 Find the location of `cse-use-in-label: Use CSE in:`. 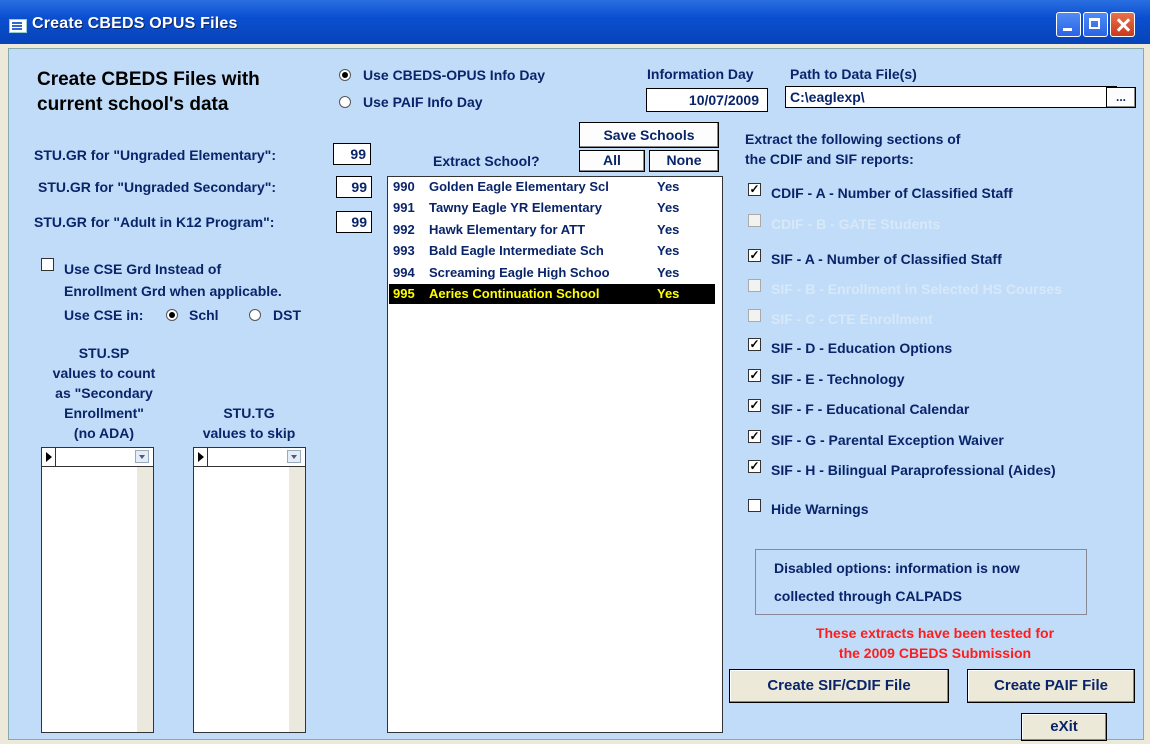

cse-use-in-label: Use CSE in: is located at coordinates (104, 315).